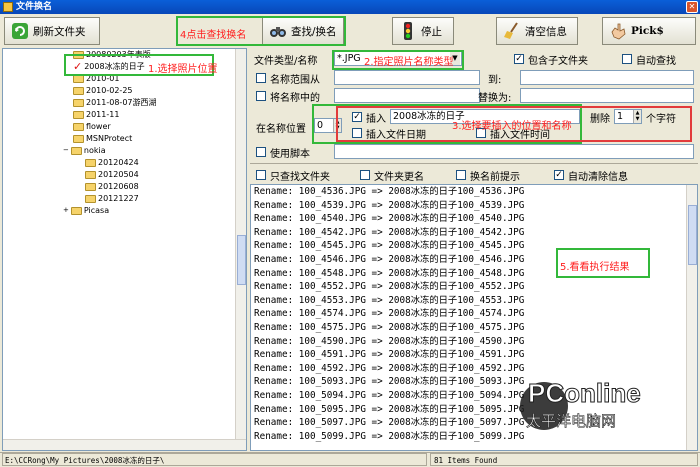 This screenshot has width=700, height=467. Describe the element at coordinates (86, 210) in the screenshot. I see `tree-item: + Picasa` at that location.